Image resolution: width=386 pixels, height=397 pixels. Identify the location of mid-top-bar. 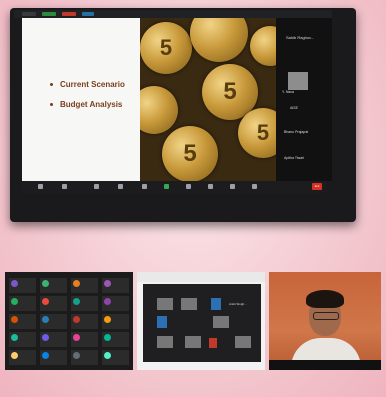
(201, 277).